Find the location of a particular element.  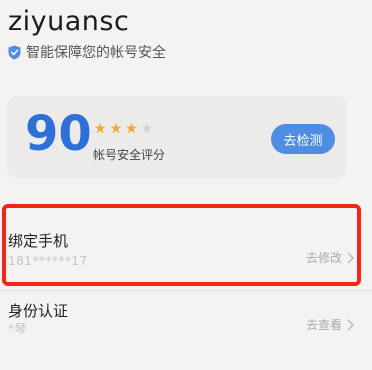

bind-phone-action-label: 去修改 is located at coordinates (323, 258).